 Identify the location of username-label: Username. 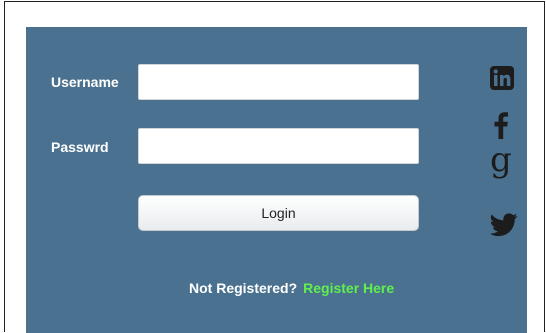
(85, 82).